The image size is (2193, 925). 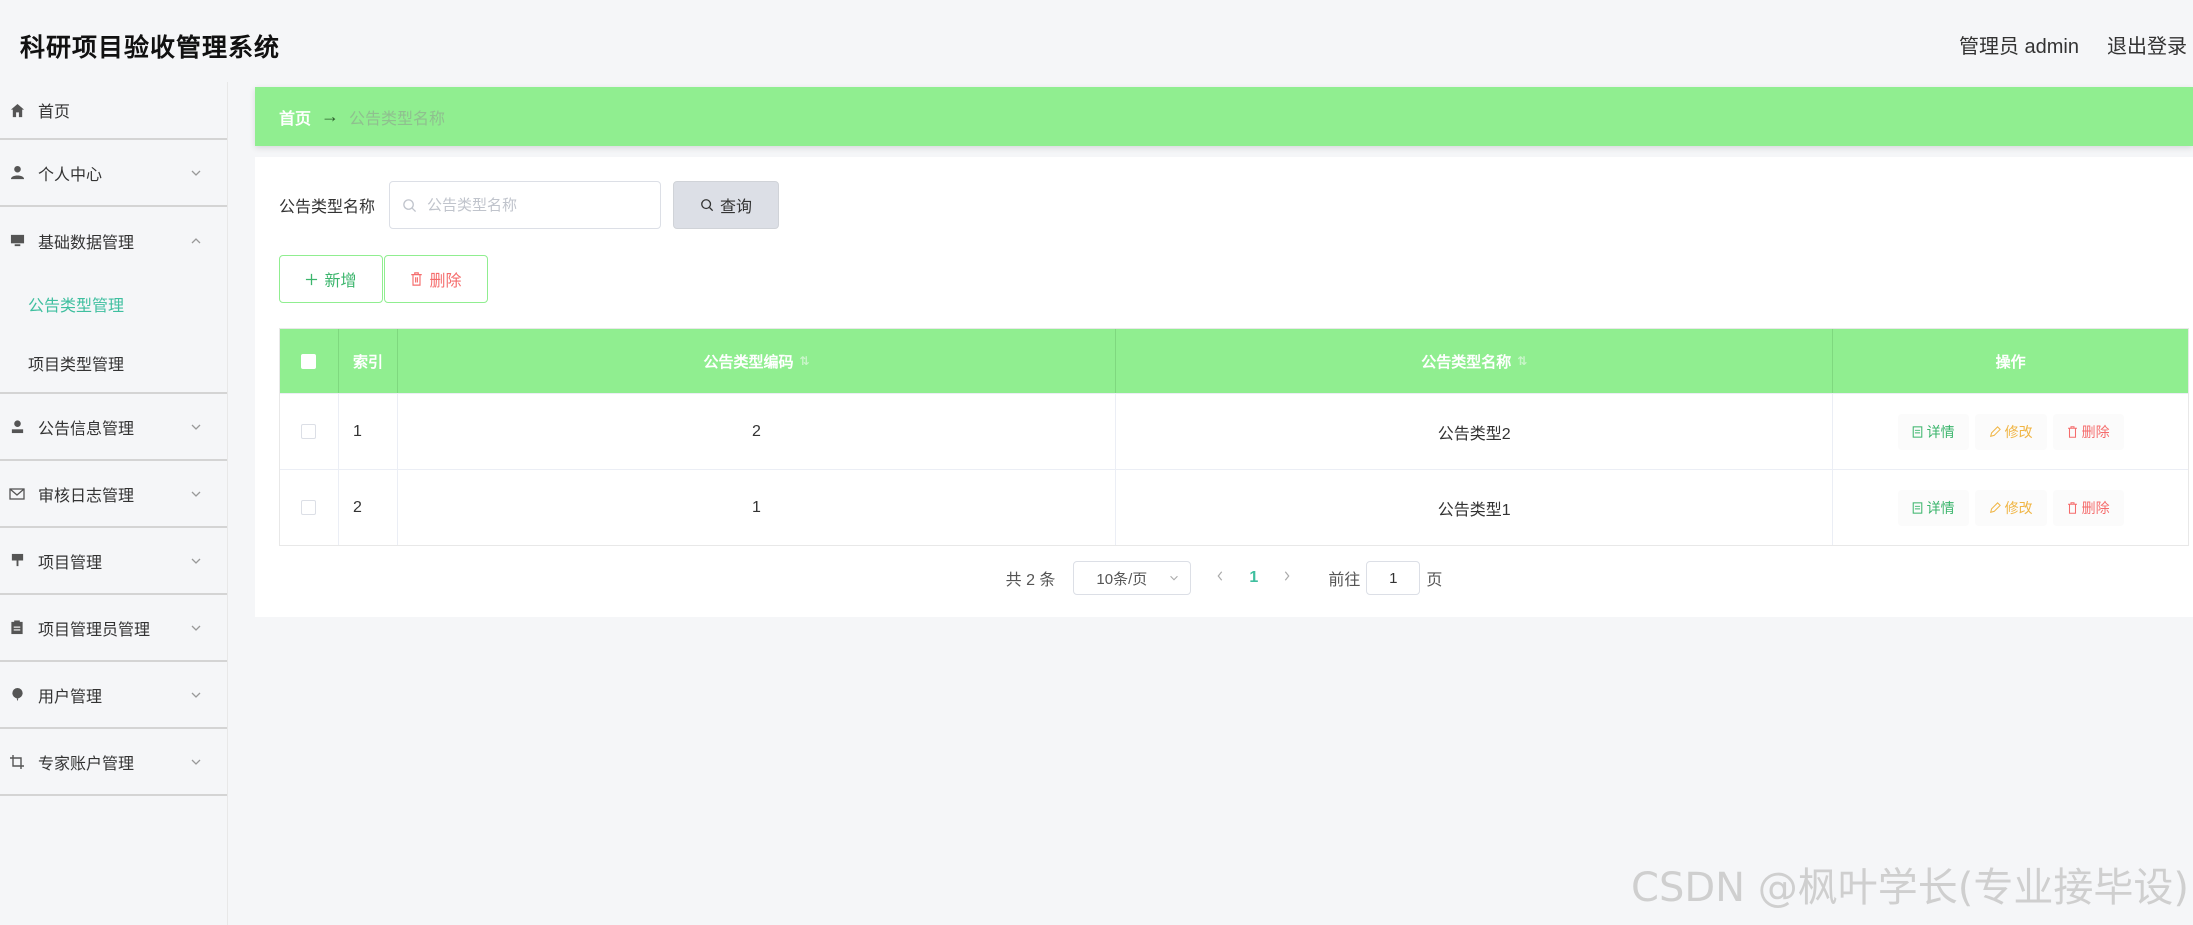 What do you see at coordinates (1224, 116) in the screenshot?
I see `breadcrumb: 首页 → 公告类型名称` at bounding box center [1224, 116].